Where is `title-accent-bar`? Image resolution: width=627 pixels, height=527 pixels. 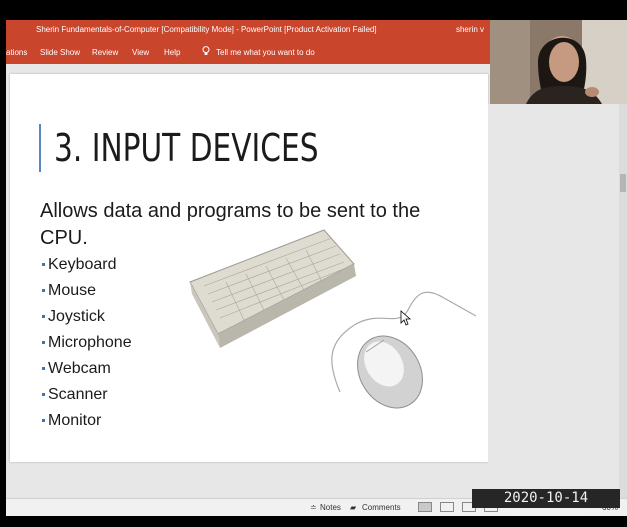 title-accent-bar is located at coordinates (40, 148).